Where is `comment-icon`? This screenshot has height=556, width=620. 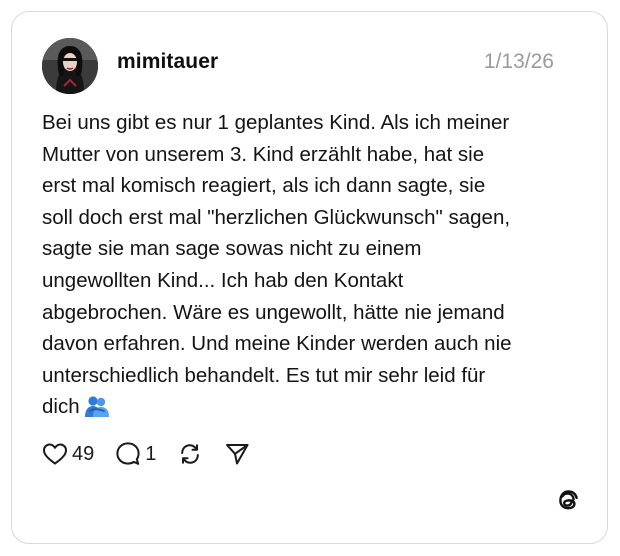
comment-icon is located at coordinates (128, 454).